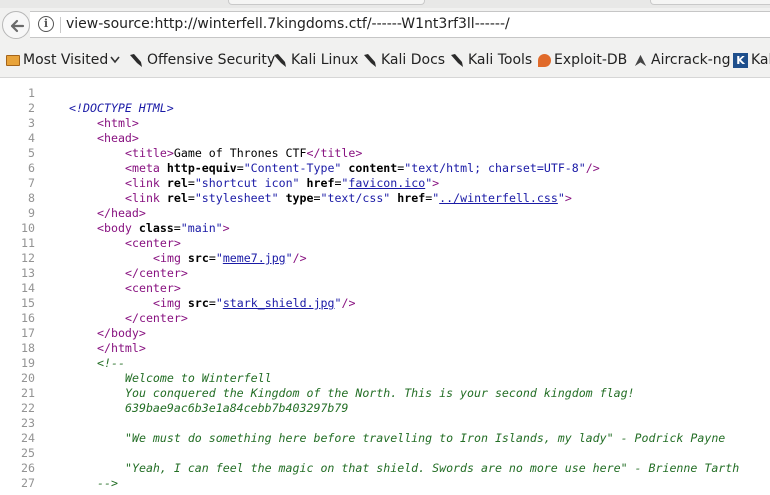 The width and height of the screenshot is (770, 495). What do you see at coordinates (355, 198) in the screenshot?
I see `attr-value: "text/css"` at bounding box center [355, 198].